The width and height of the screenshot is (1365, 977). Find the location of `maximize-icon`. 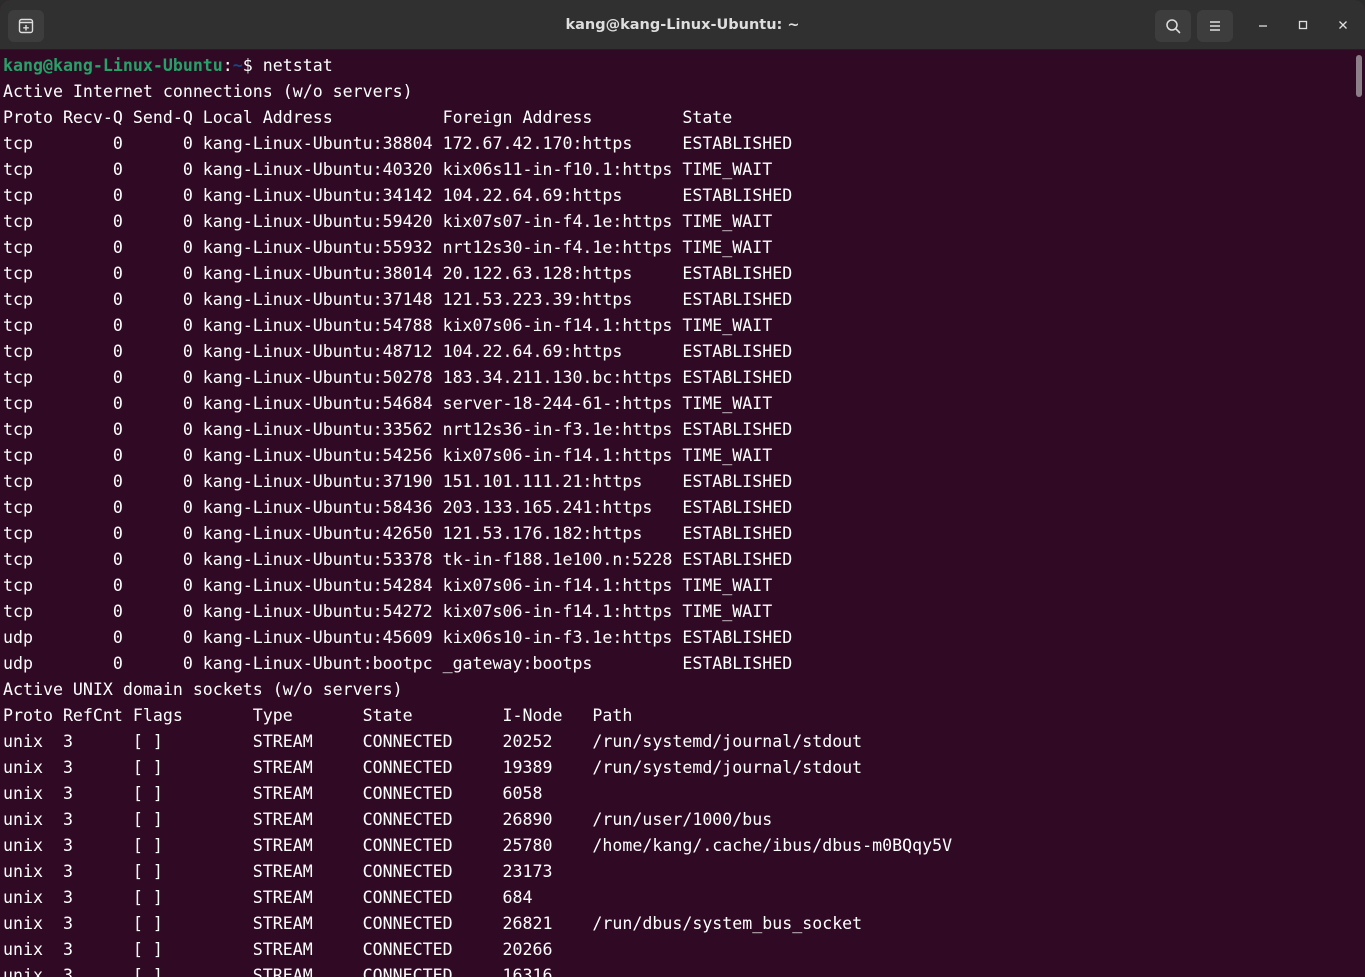

maximize-icon is located at coordinates (1303, 25).